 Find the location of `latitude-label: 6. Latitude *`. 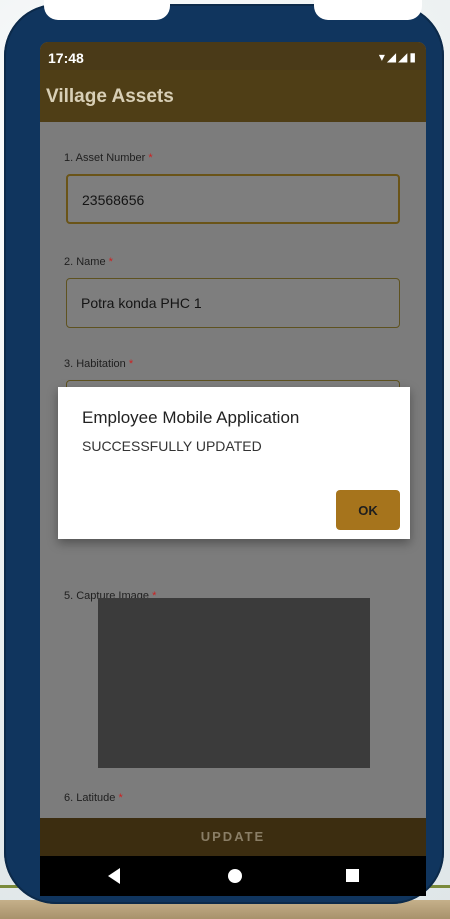

latitude-label: 6. Latitude * is located at coordinates (93, 798).